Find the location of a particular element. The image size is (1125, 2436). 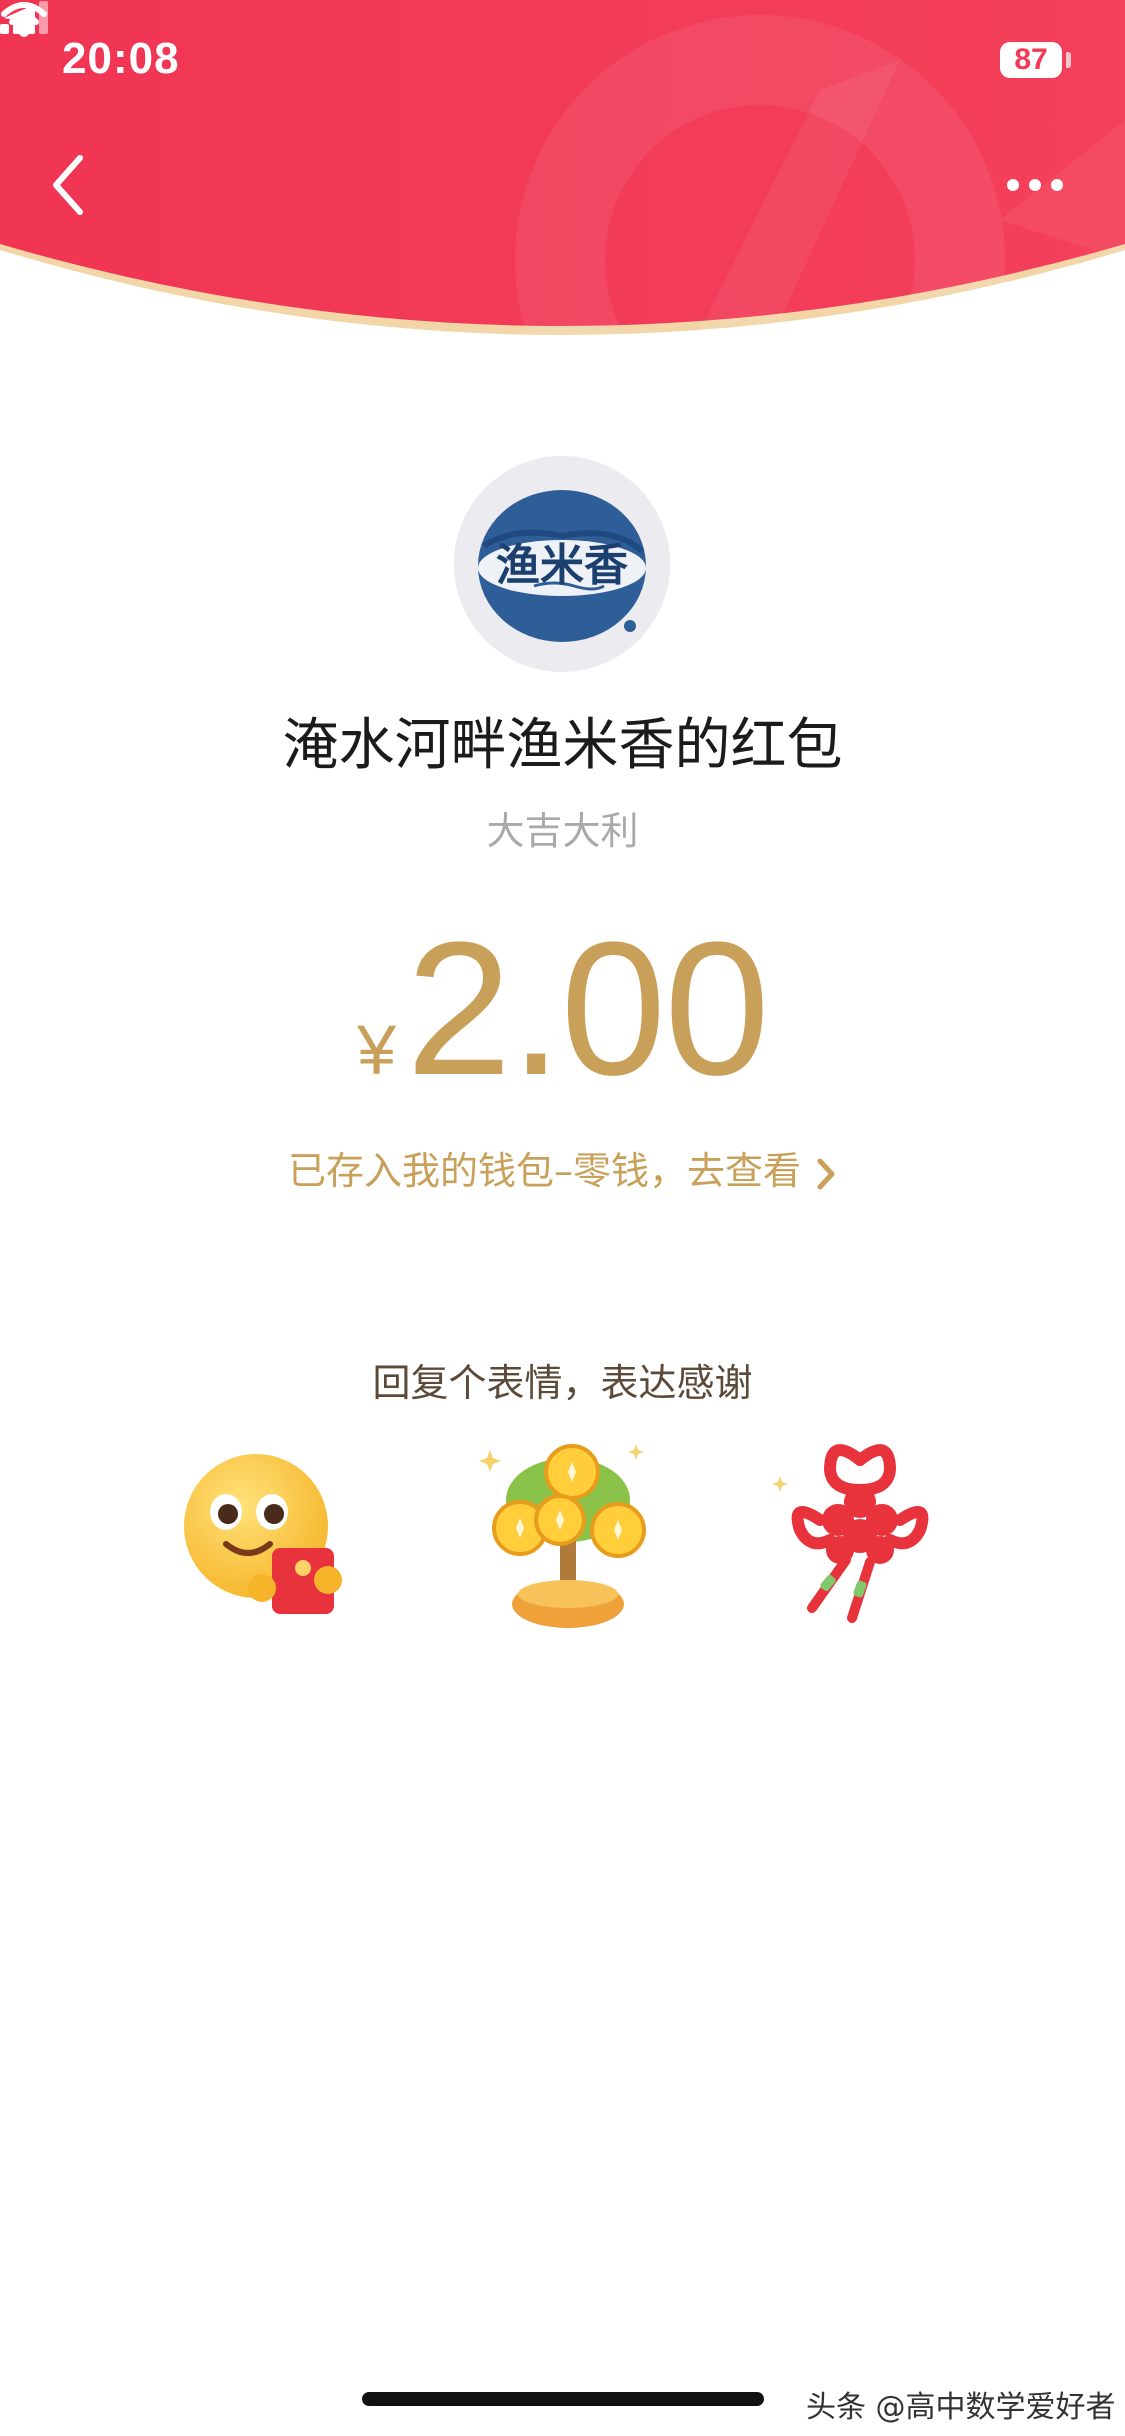

chevron-right-icon is located at coordinates (826, 1173).